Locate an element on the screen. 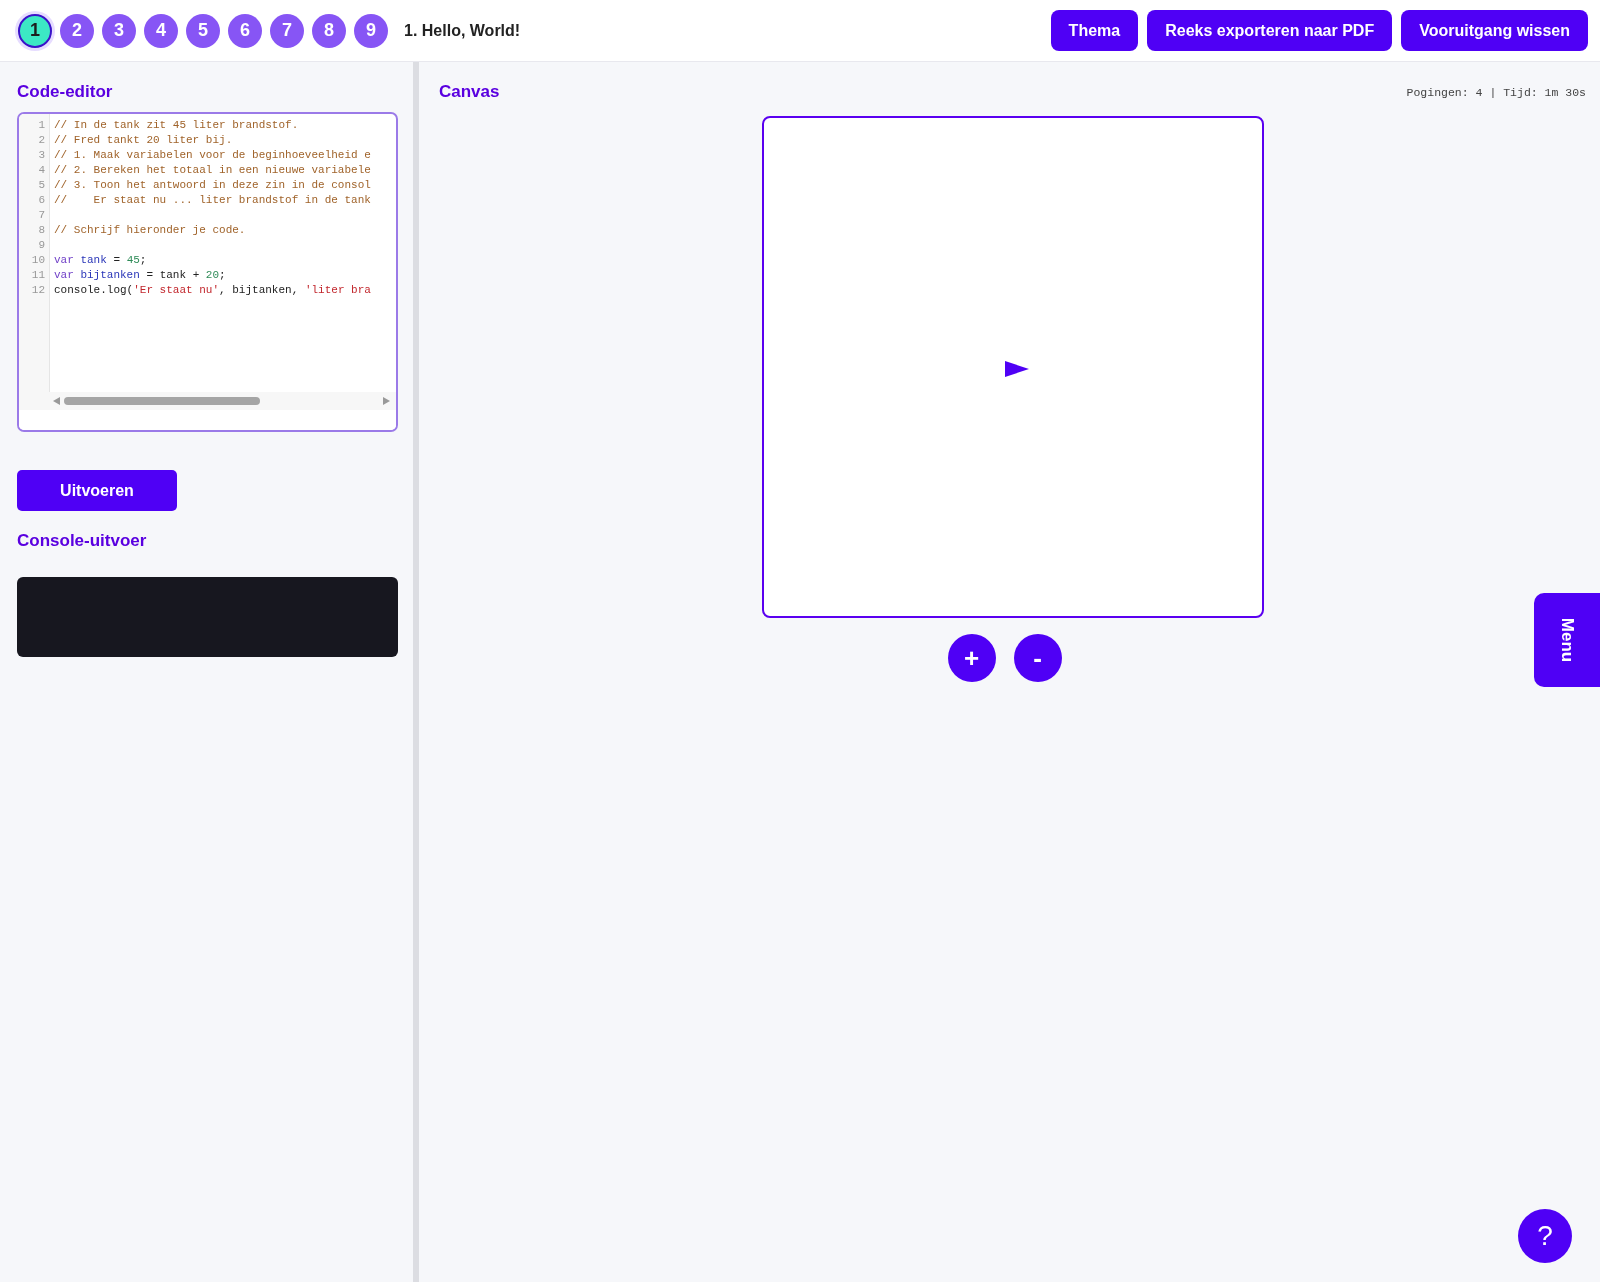 The image size is (1600, 1282). line-number: 1 is located at coordinates (41, 125).